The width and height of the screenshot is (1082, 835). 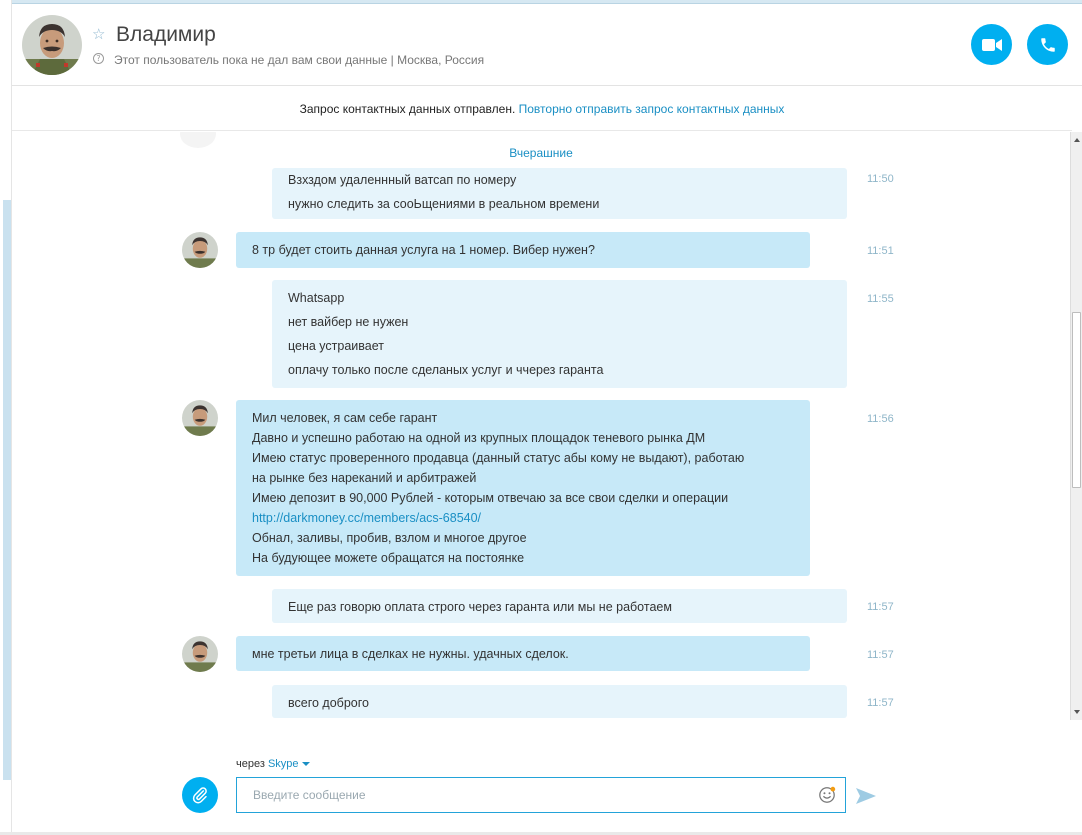 I want to click on via-label: через, so click(x=250, y=764).